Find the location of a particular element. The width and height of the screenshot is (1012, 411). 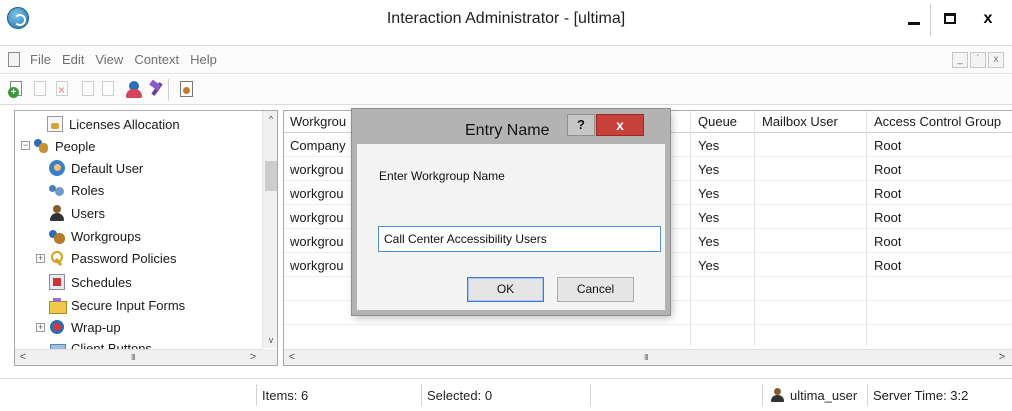

paste-icon is located at coordinates (108, 88).